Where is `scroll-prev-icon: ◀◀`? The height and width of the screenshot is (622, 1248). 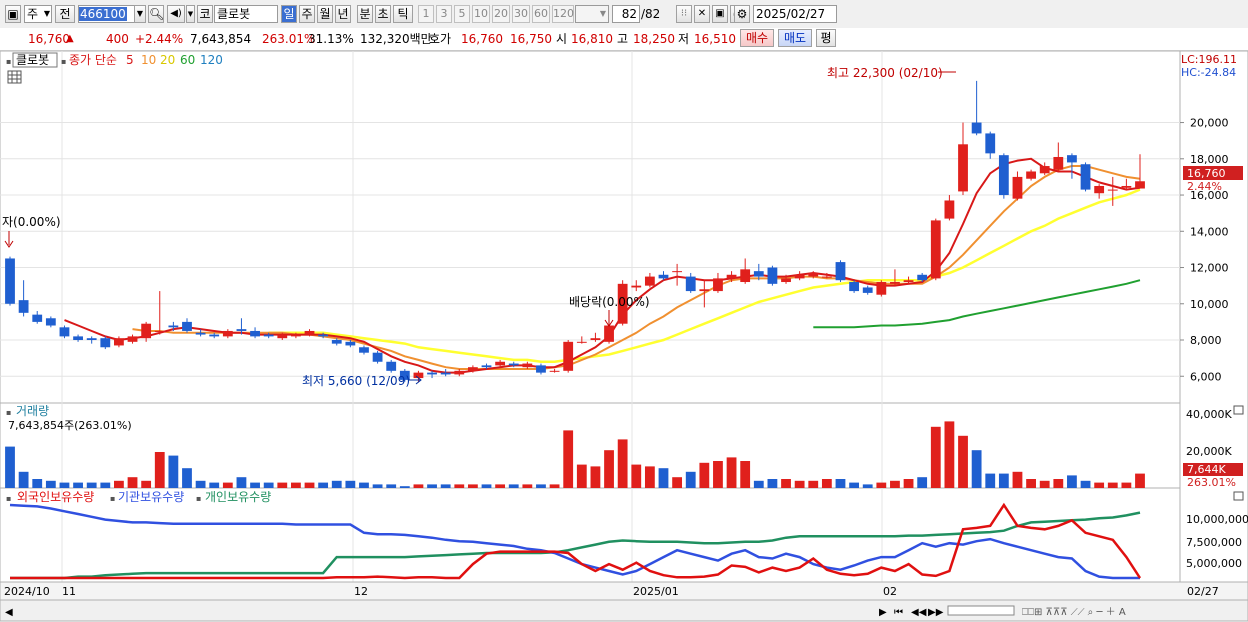
scroll-prev-icon: ◀◀ is located at coordinates (919, 612).